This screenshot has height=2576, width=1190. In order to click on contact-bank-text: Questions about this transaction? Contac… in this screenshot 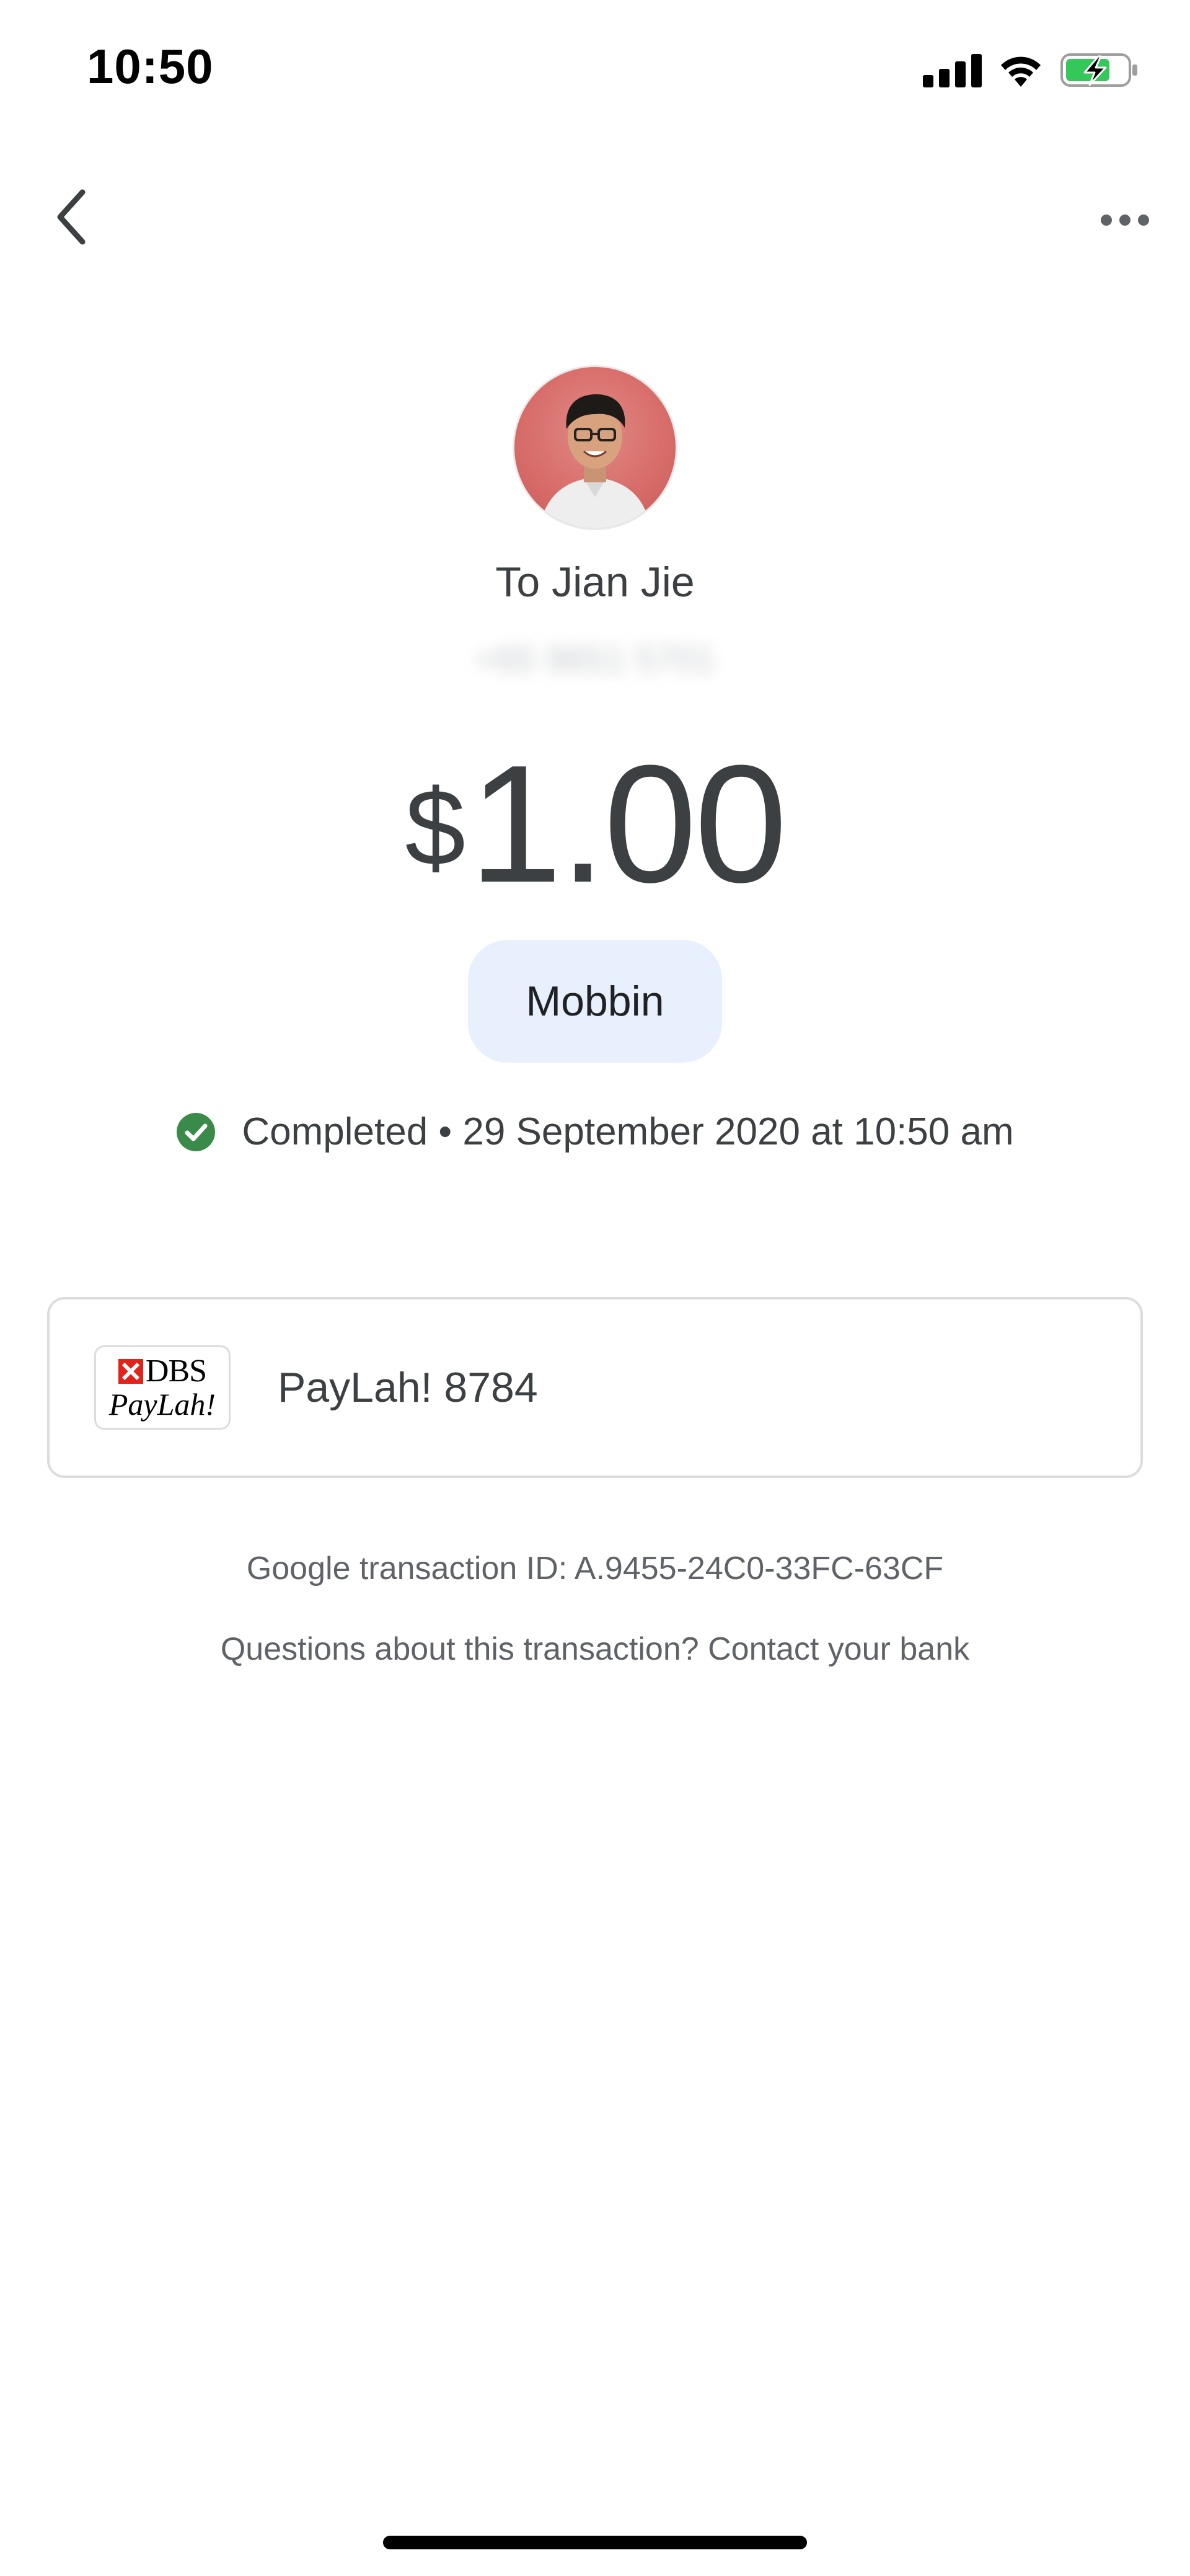, I will do `click(595, 1649)`.